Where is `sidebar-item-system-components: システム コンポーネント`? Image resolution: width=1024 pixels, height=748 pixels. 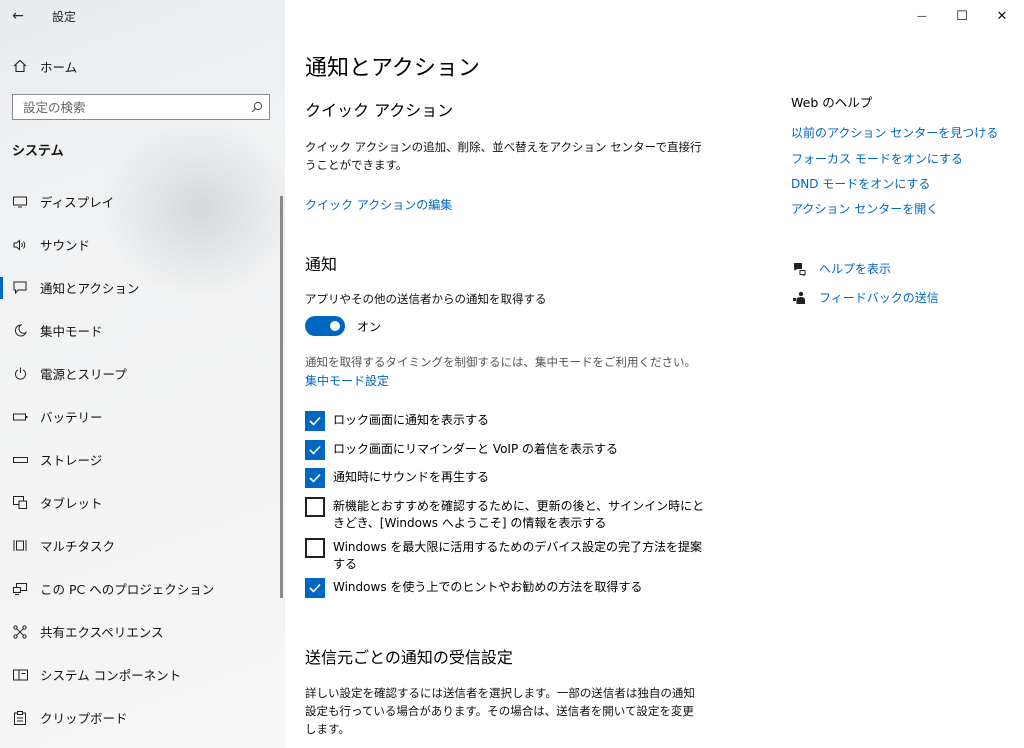 sidebar-item-system-components: システム コンポーネント is located at coordinates (142, 674).